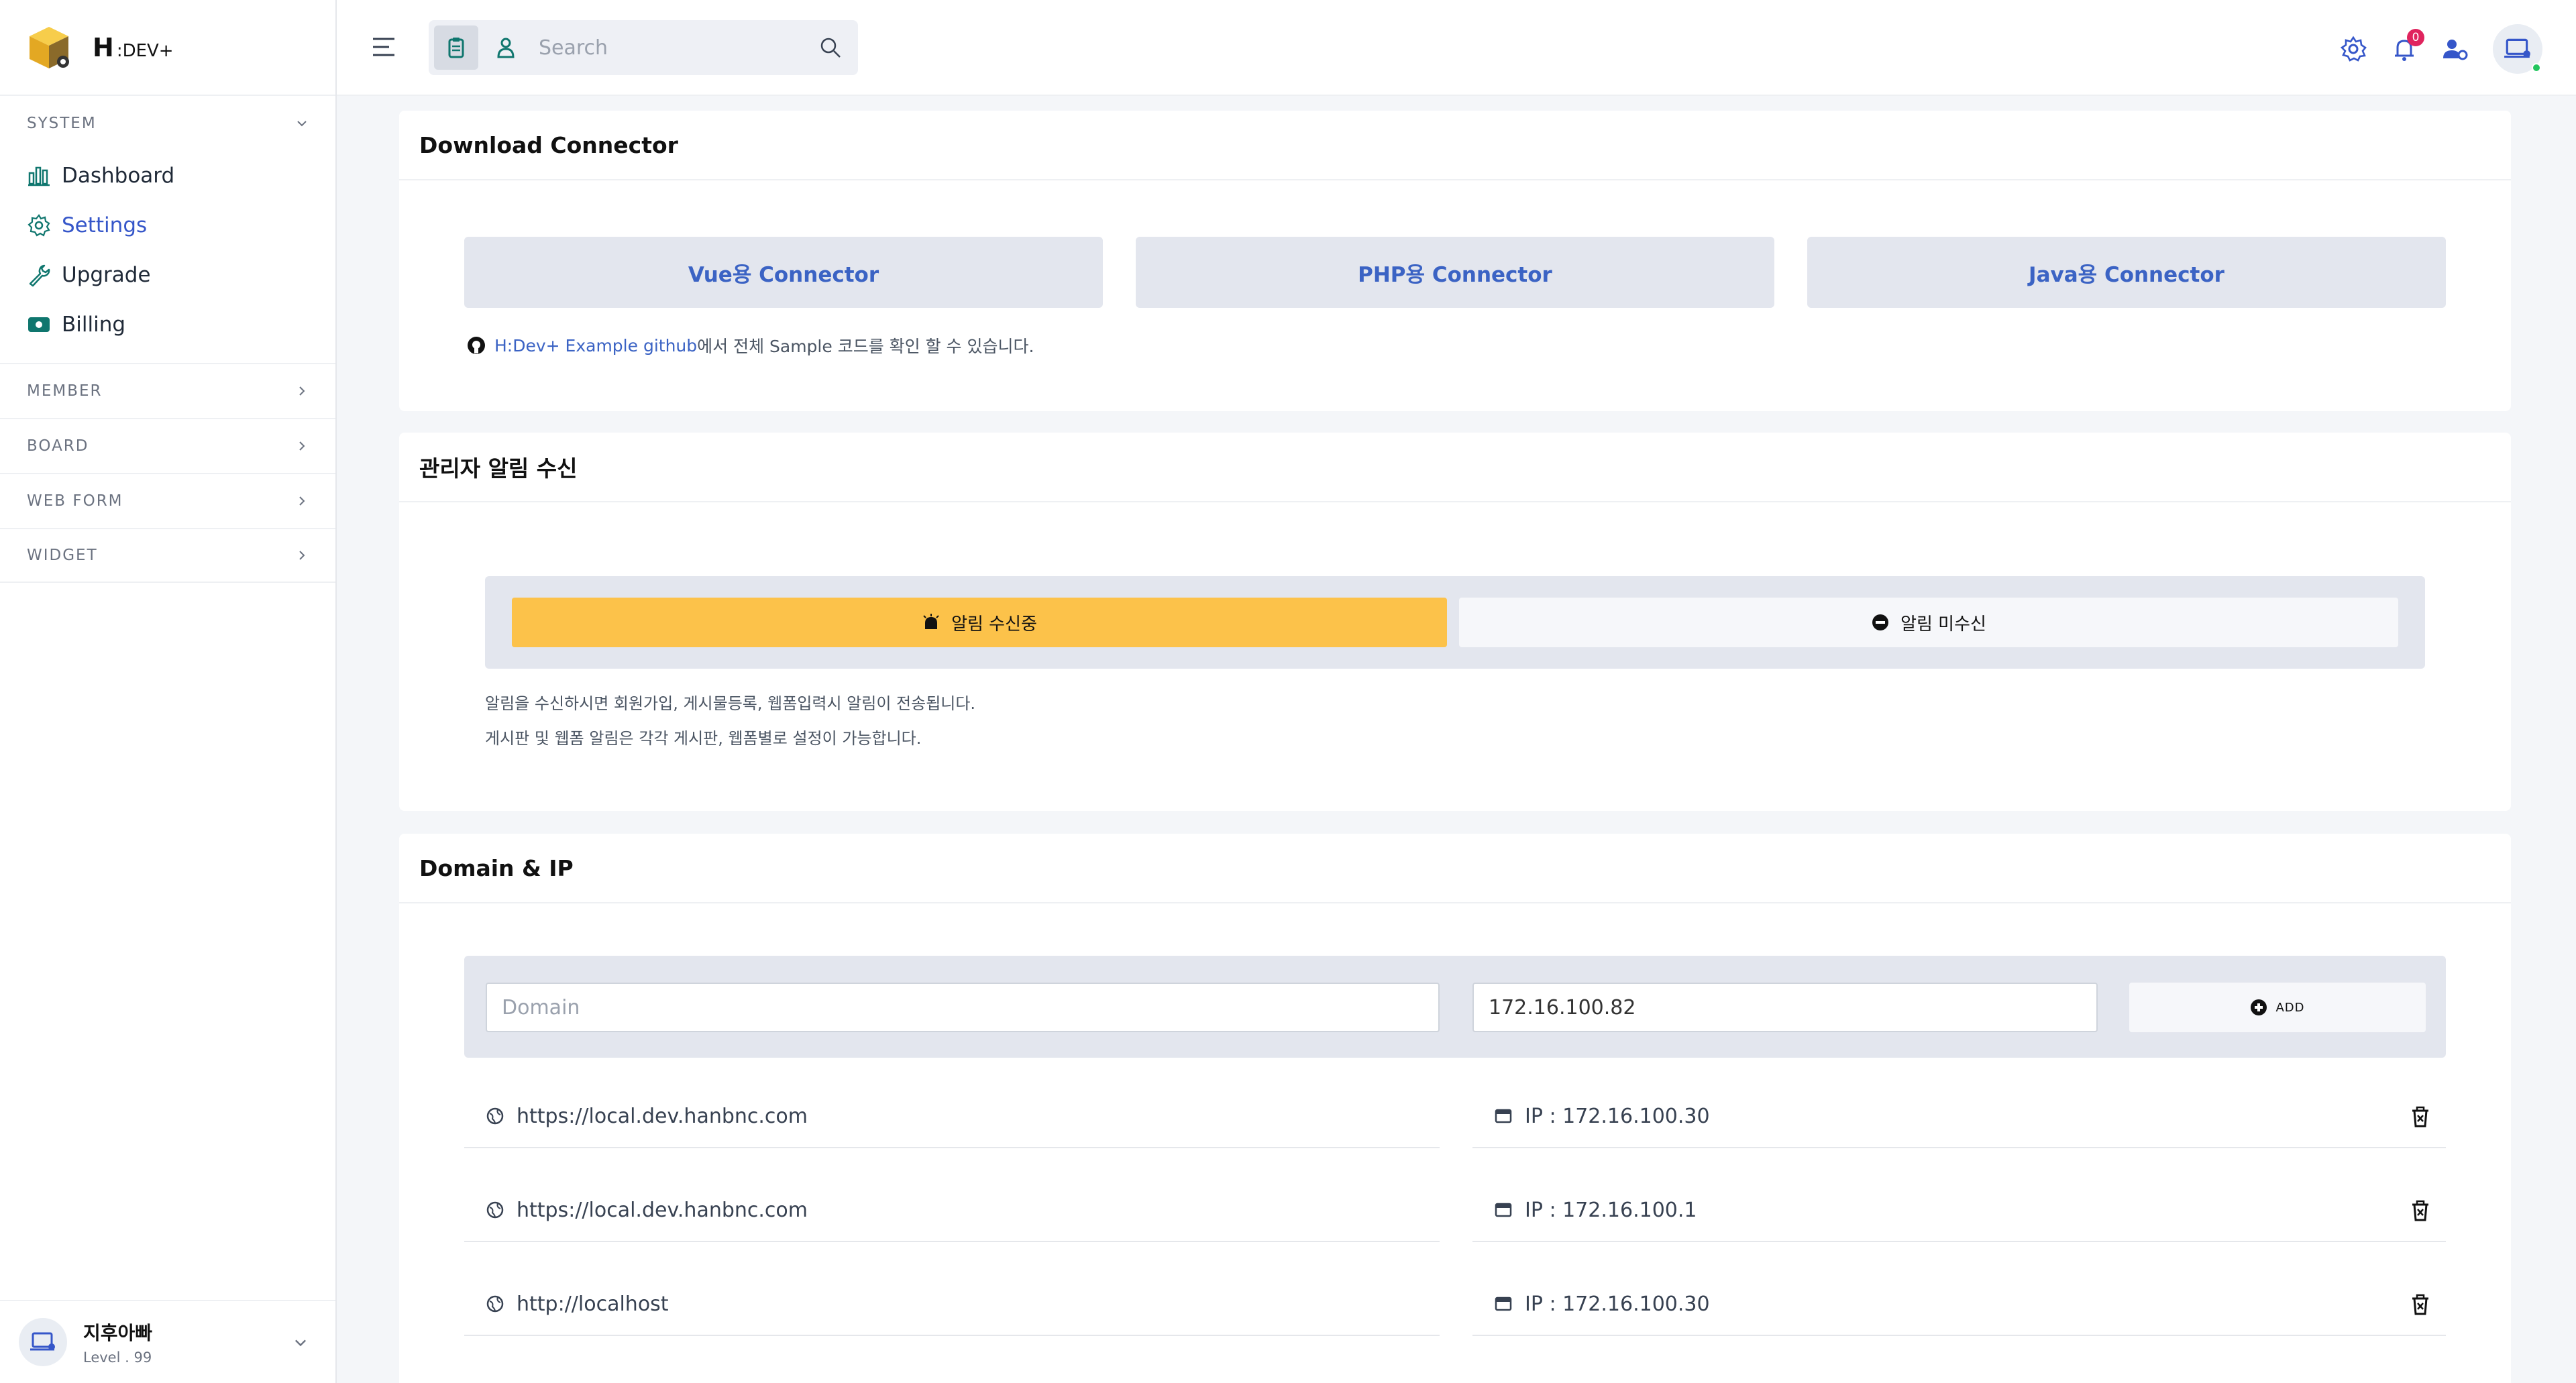 Image resolution: width=2576 pixels, height=1383 pixels. What do you see at coordinates (593, 1304) in the screenshot?
I see `domain-value: http://localhost` at bounding box center [593, 1304].